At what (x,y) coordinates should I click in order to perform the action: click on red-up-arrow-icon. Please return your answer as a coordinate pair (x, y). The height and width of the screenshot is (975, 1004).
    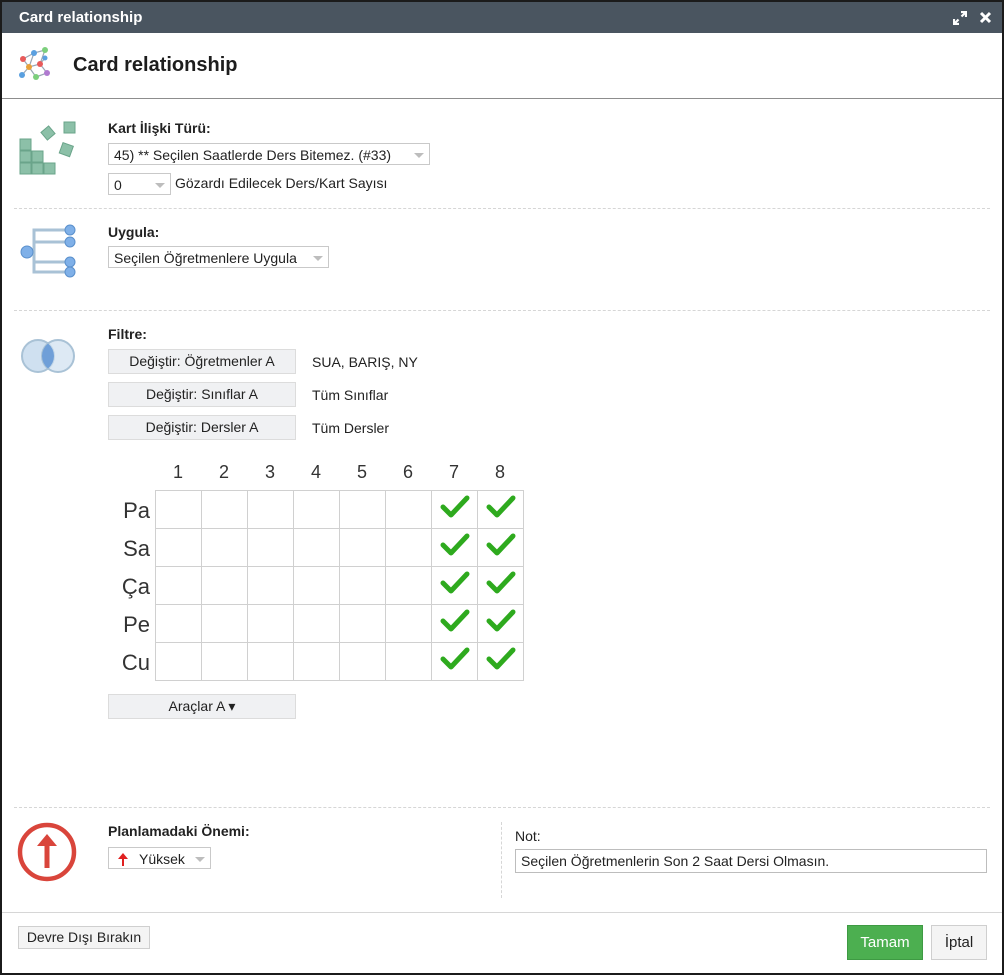
    Looking at the image, I should click on (123, 859).